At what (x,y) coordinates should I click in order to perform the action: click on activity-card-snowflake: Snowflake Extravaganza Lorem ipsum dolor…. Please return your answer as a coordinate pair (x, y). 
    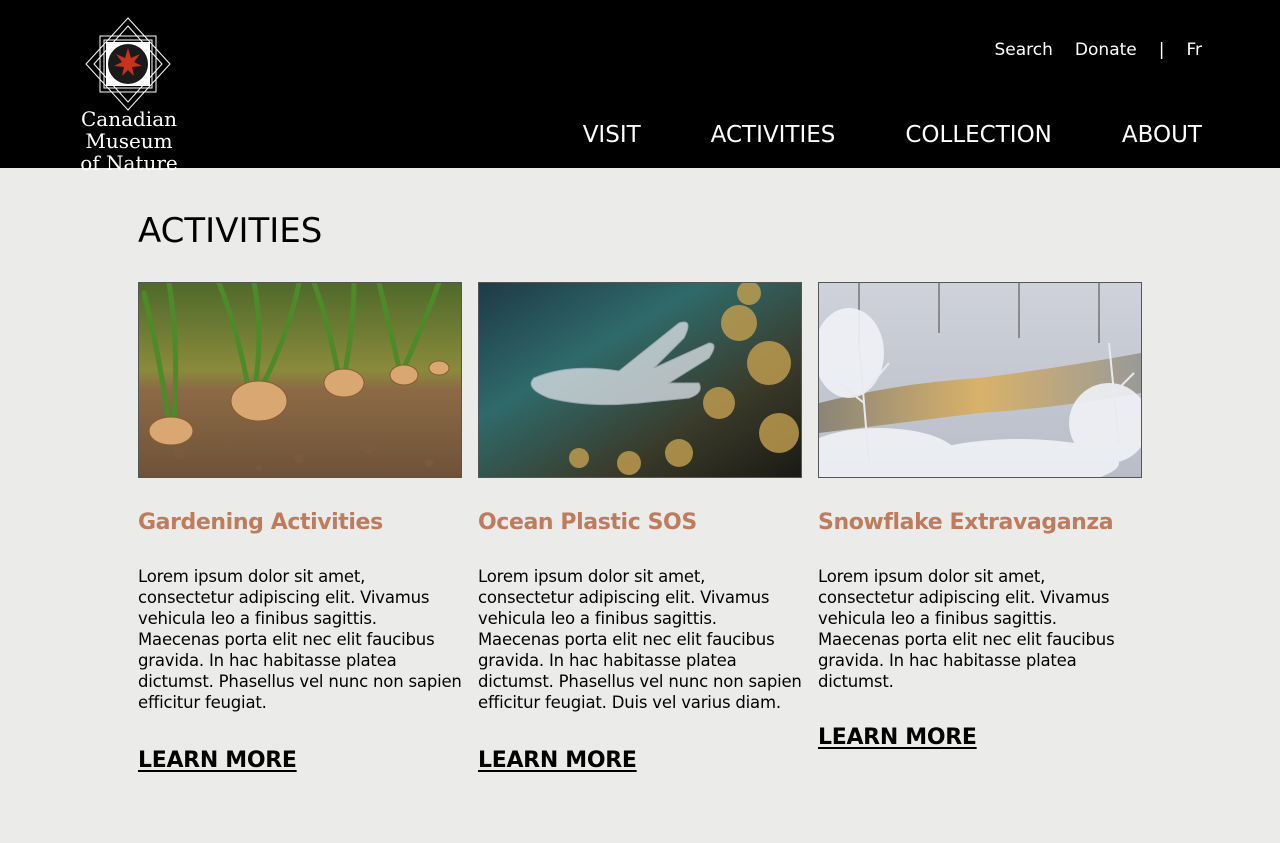
    Looking at the image, I should click on (980, 516).